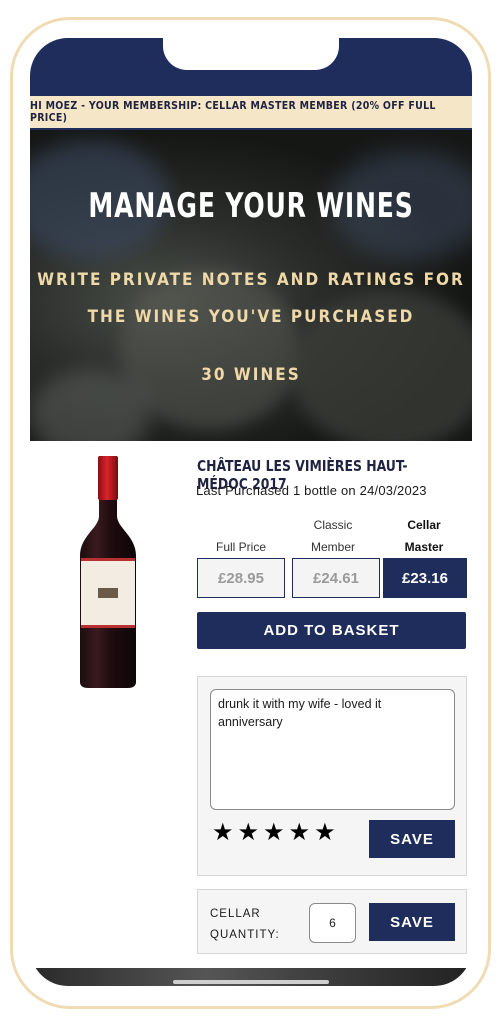 The width and height of the screenshot is (501, 1024). What do you see at coordinates (333, 525) in the screenshot?
I see `classic-member-label-line1: Classic` at bounding box center [333, 525].